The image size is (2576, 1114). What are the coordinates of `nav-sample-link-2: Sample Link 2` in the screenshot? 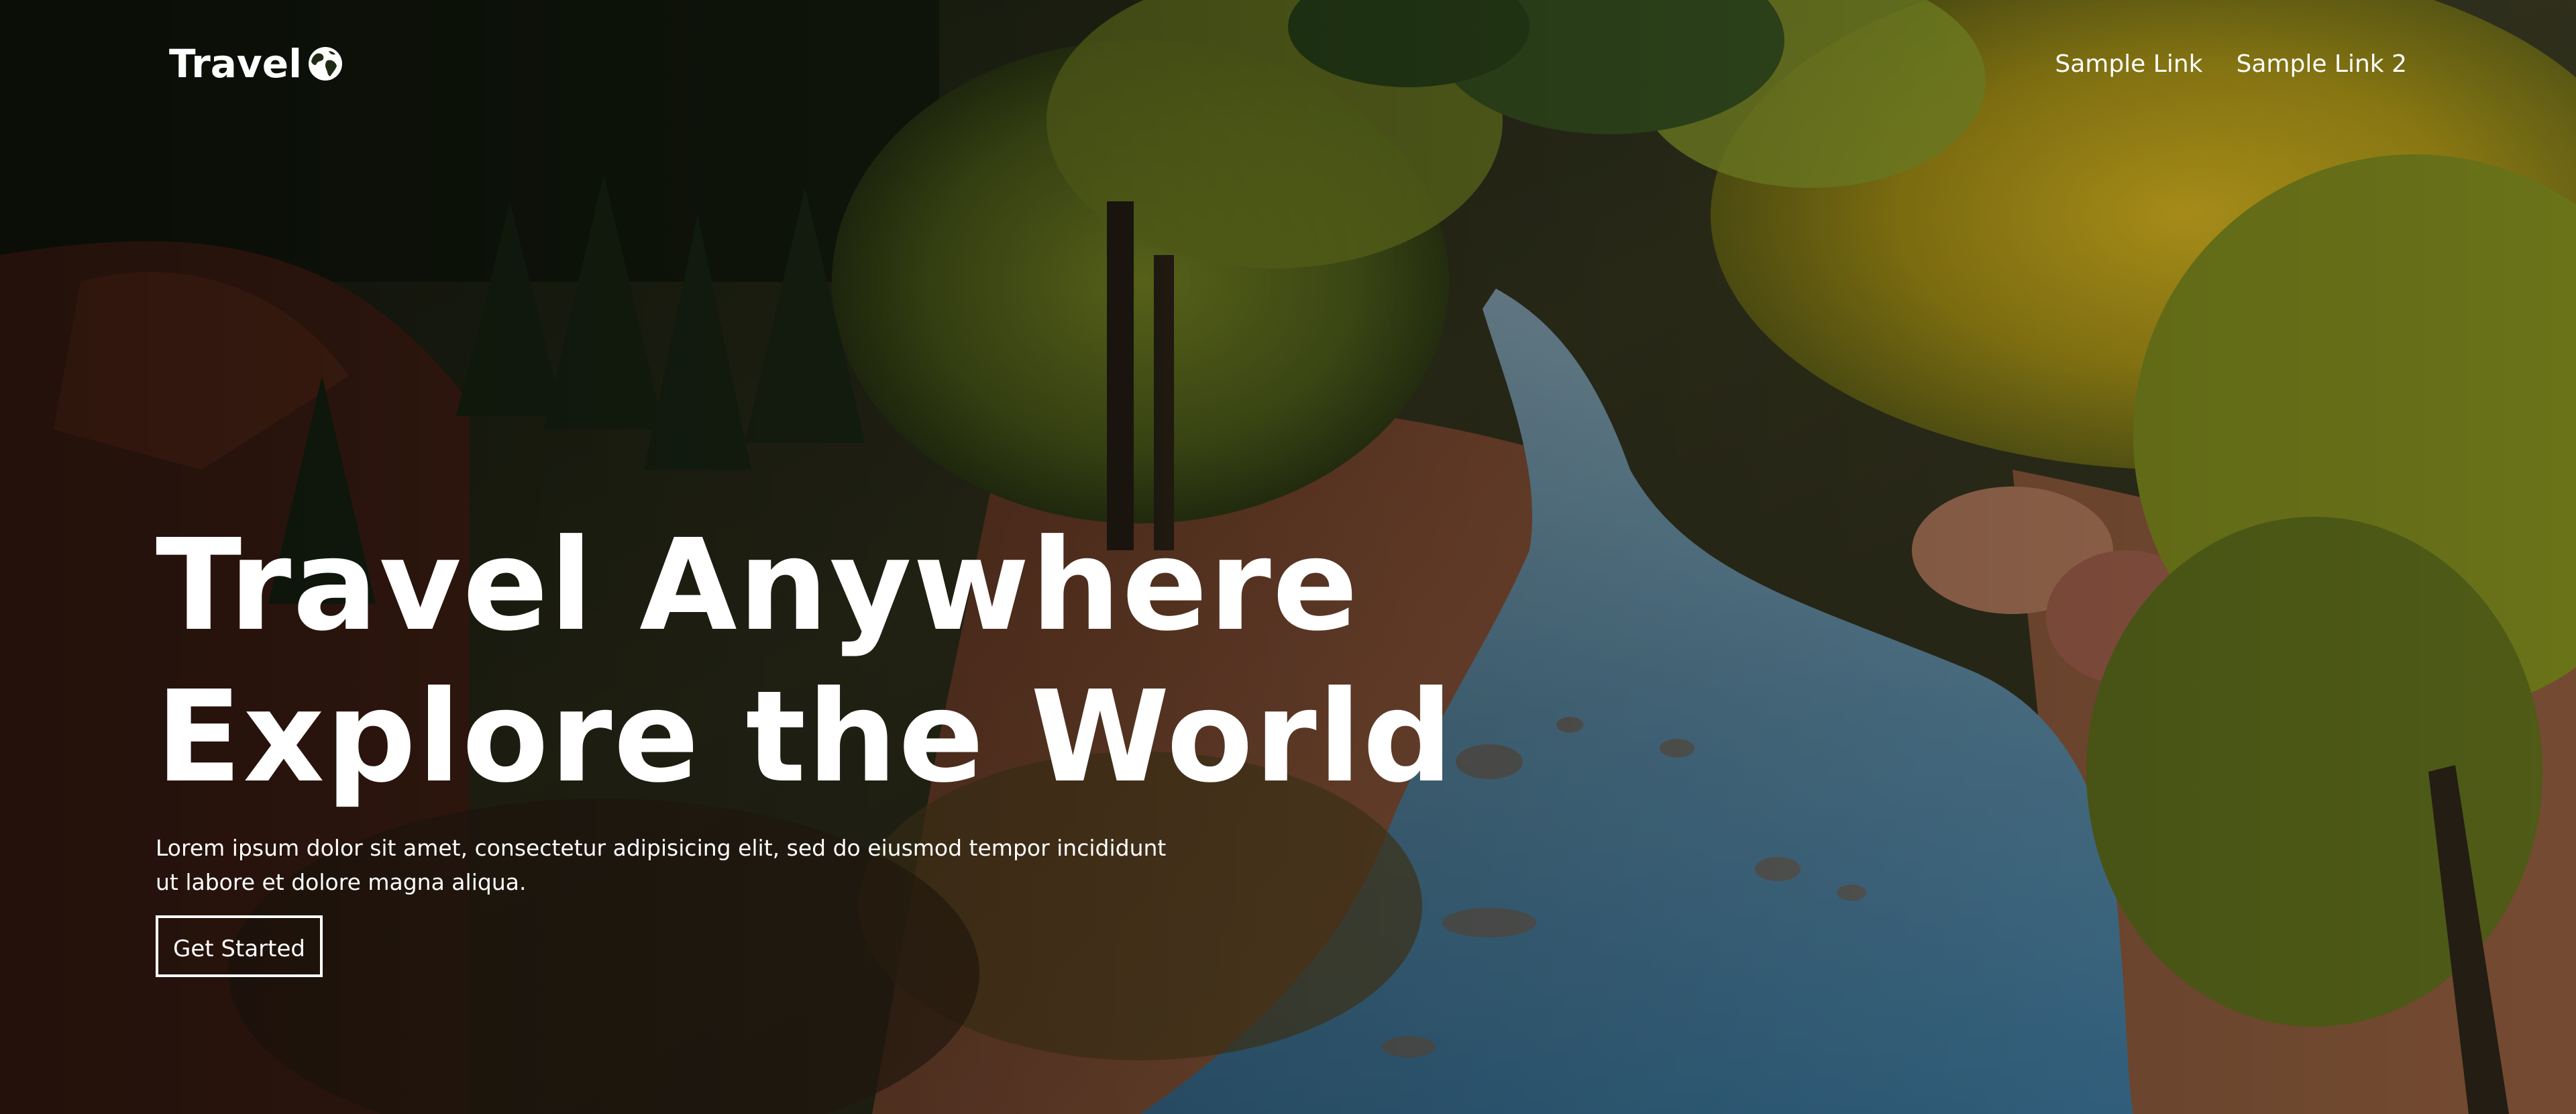 It's located at (2322, 64).